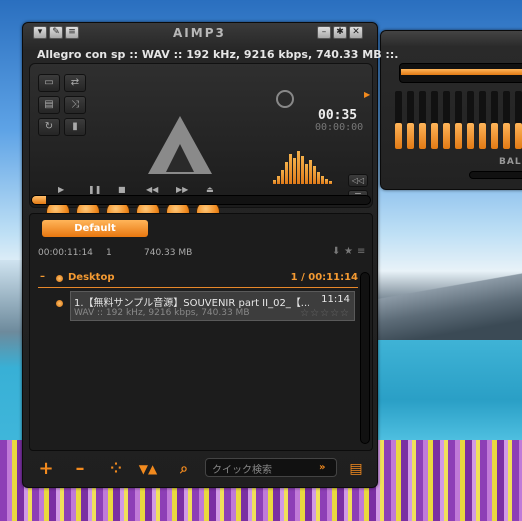  I want to click on equalizer-toggle-icon: ≡, so click(72, 32).